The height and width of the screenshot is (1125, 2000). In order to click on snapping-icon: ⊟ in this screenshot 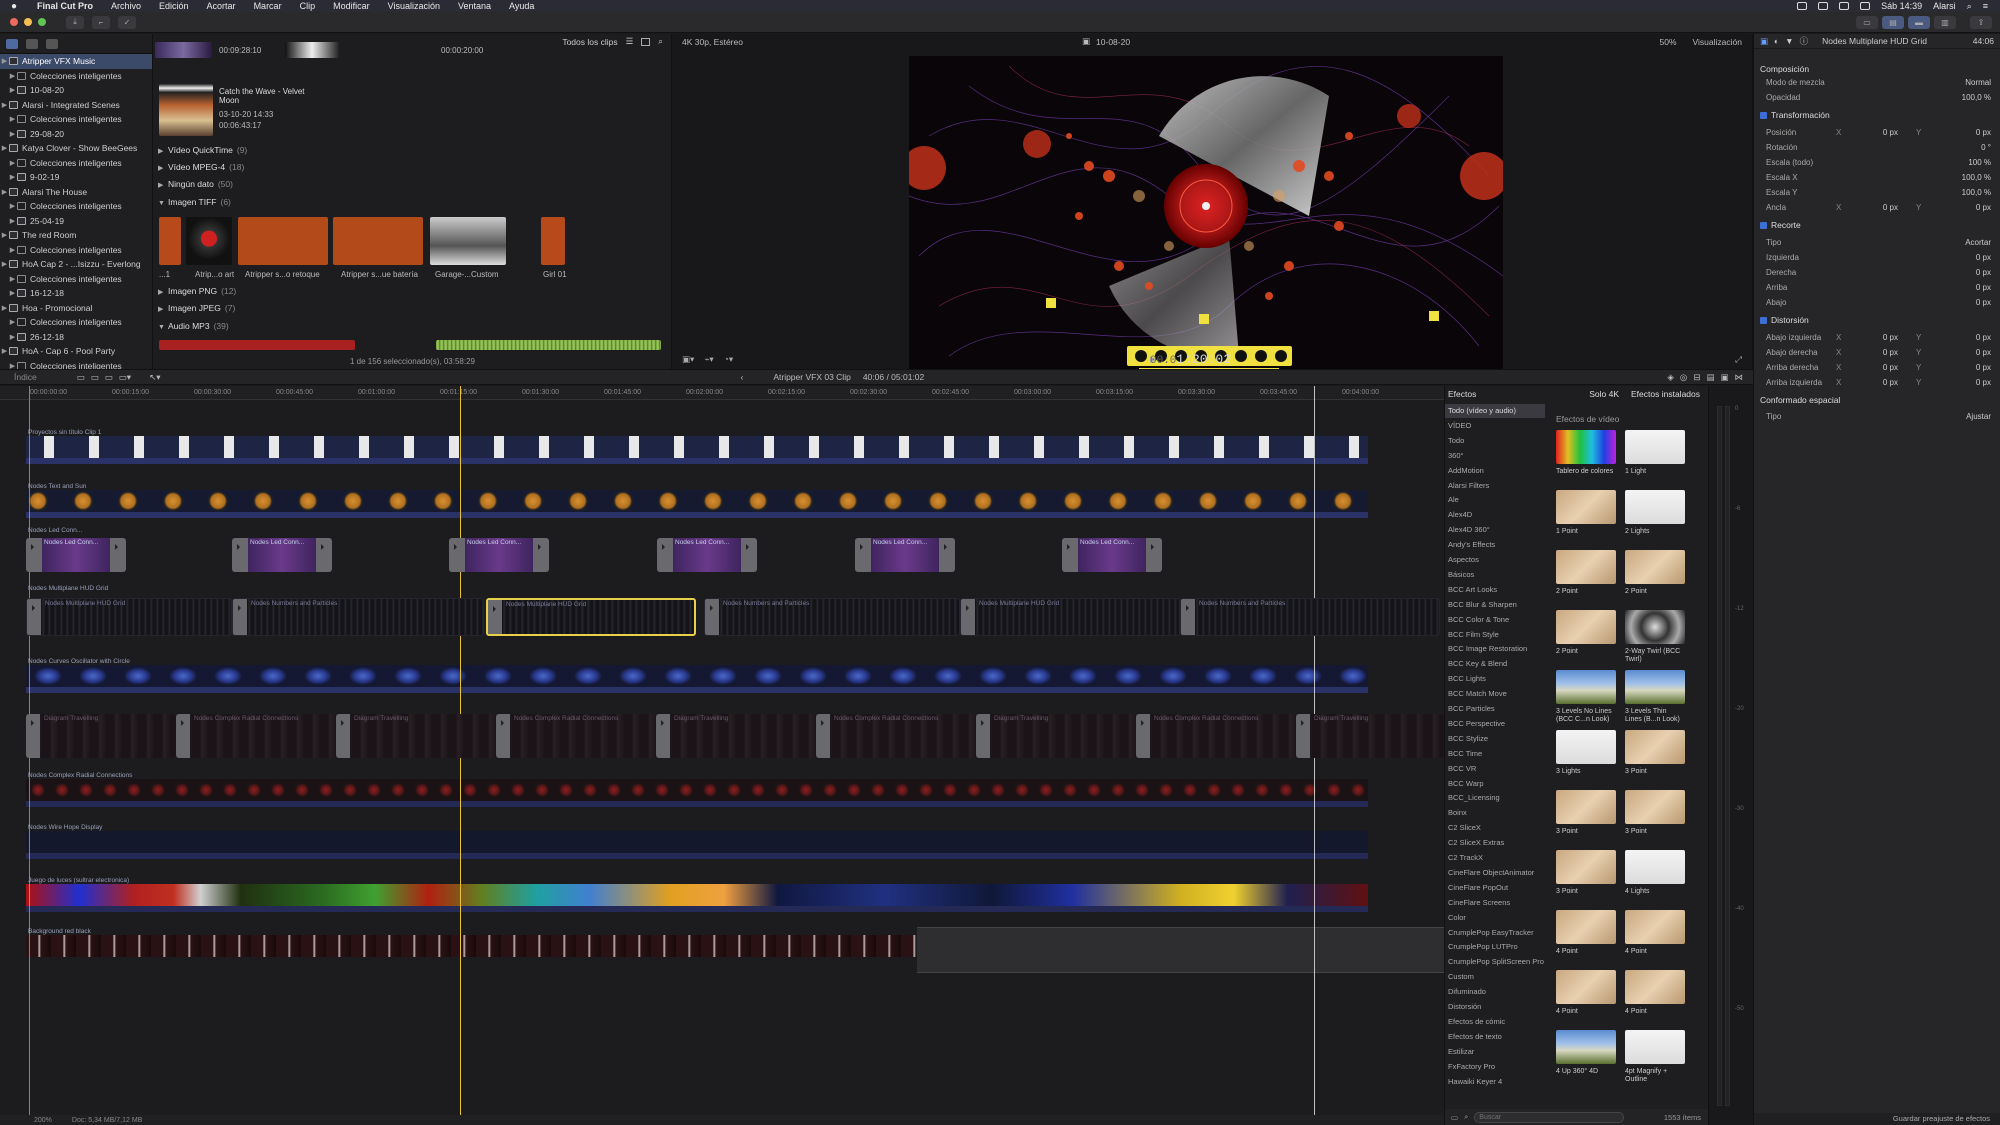, I will do `click(1696, 377)`.